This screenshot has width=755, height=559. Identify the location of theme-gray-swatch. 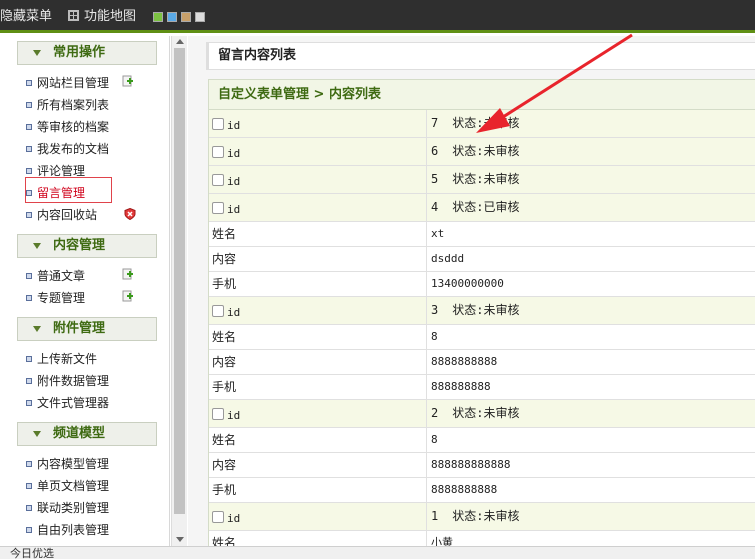
(200, 17).